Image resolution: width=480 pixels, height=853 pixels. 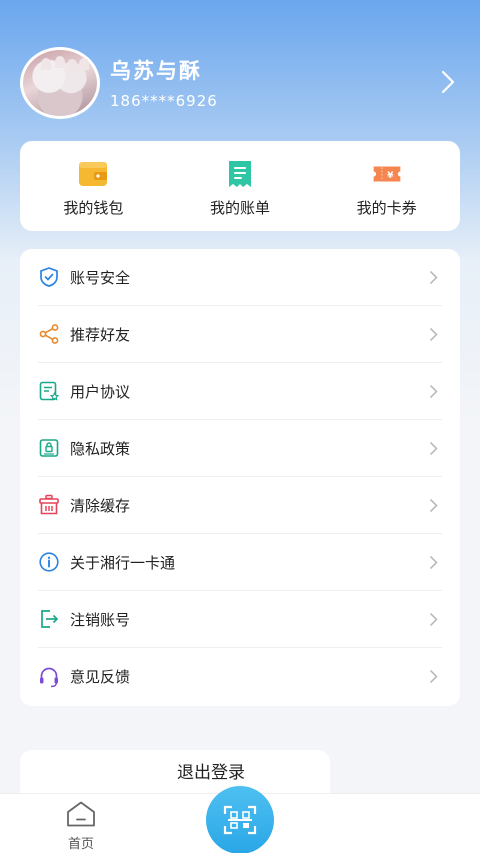 I want to click on headset-icon, so click(x=49, y=677).